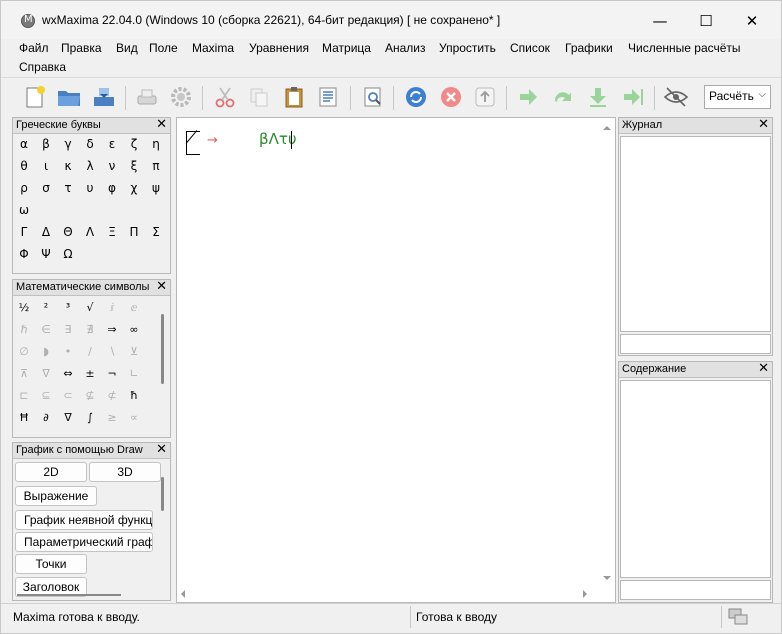 The width and height of the screenshot is (782, 634). Describe the element at coordinates (213, 48) in the screenshot. I see `menu-maxima: Maxima` at that location.